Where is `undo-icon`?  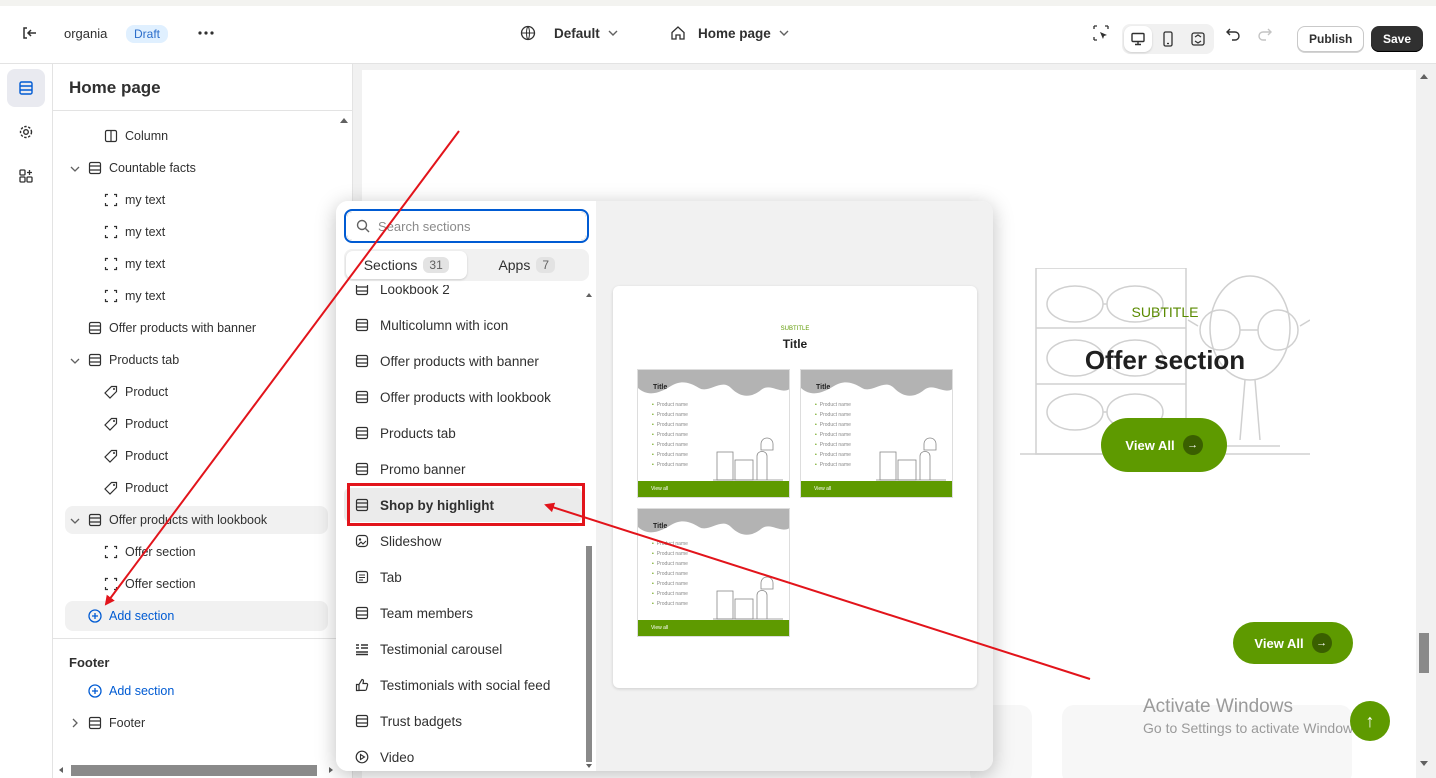
undo-icon is located at coordinates (1233, 33).